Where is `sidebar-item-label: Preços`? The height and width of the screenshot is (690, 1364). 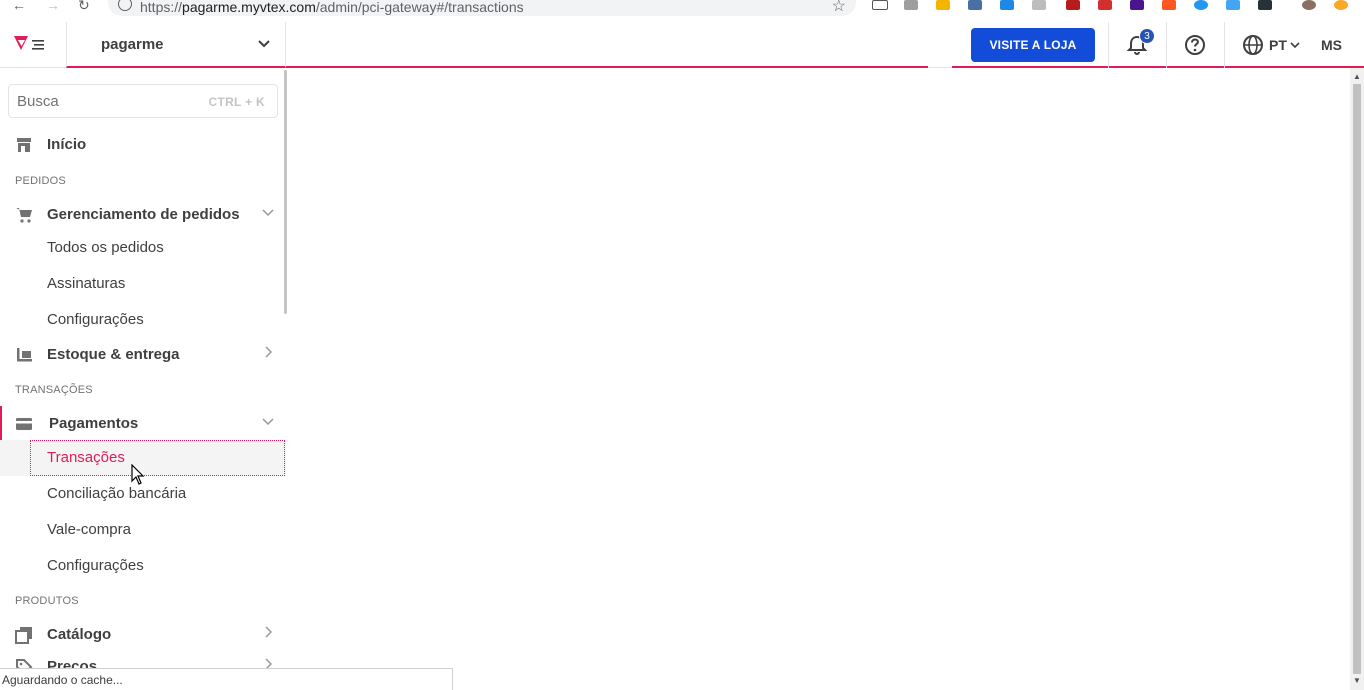 sidebar-item-label: Preços is located at coordinates (72, 663).